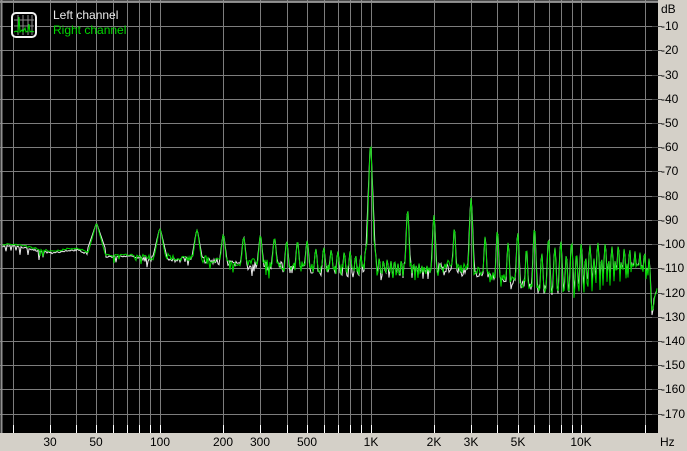 The height and width of the screenshot is (451, 687). Describe the element at coordinates (670, 171) in the screenshot. I see `y-tick-label: -70` at that location.